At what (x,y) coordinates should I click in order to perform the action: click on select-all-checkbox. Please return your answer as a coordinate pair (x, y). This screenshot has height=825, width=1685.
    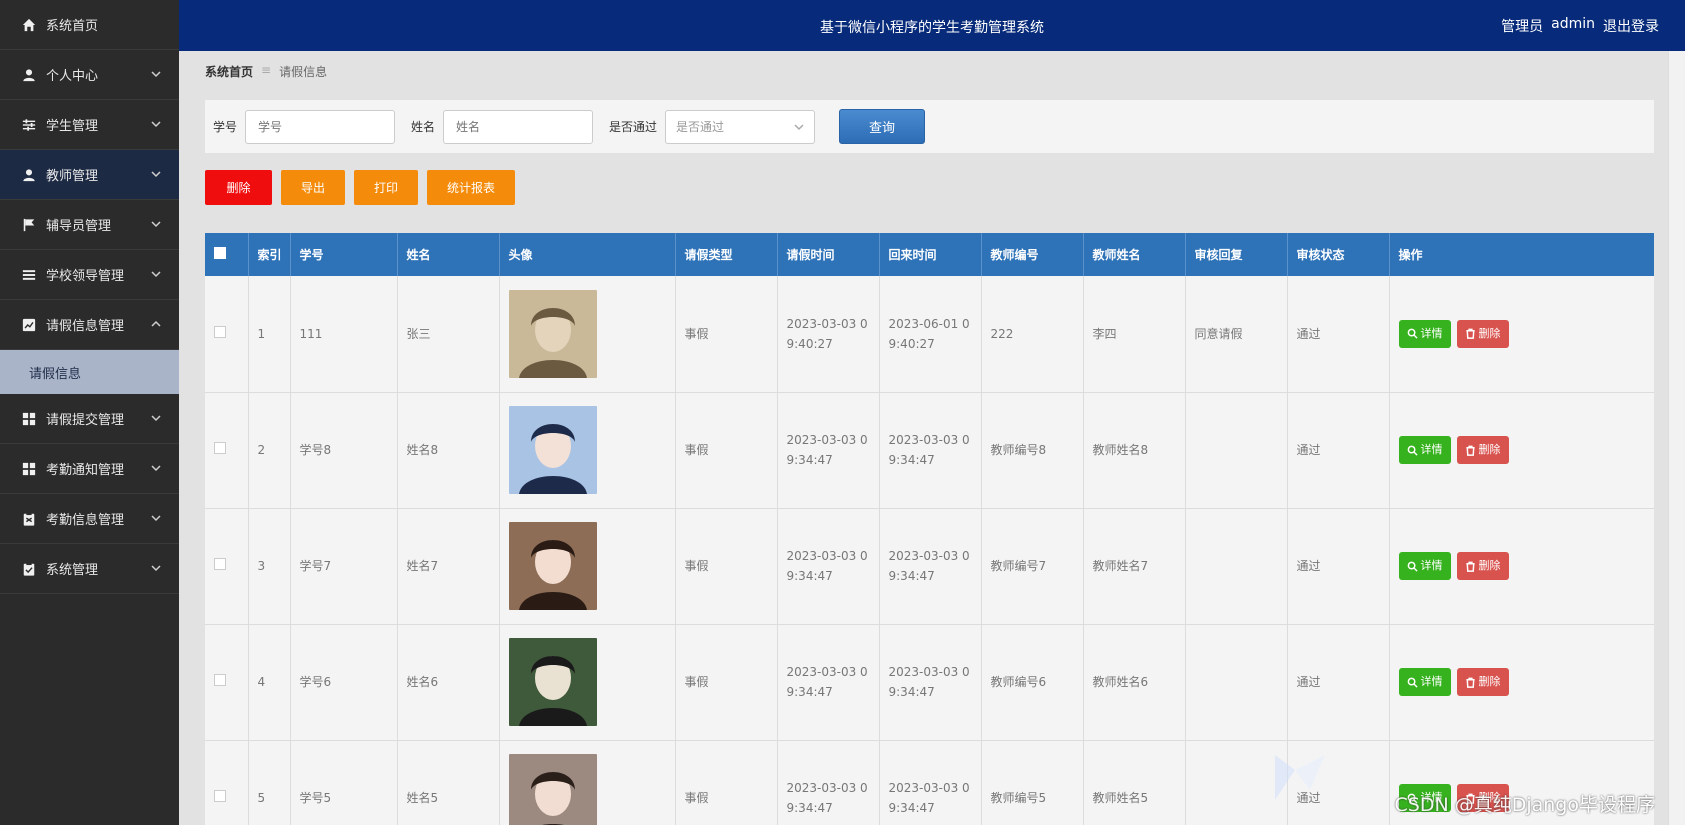
    Looking at the image, I should click on (220, 253).